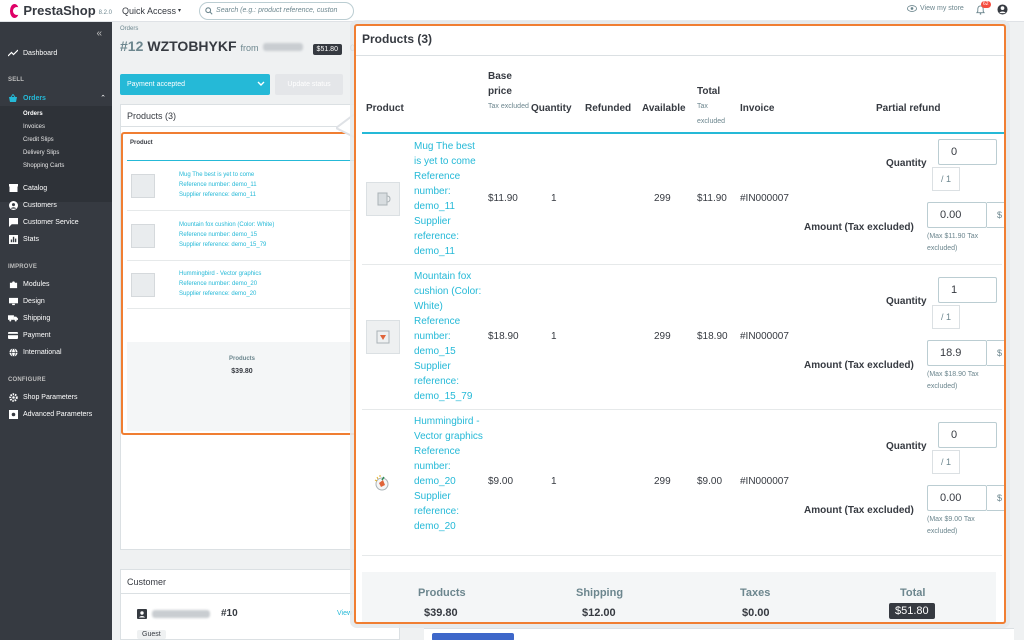  I want to click on shipping-total-value: $12.00, so click(599, 613).